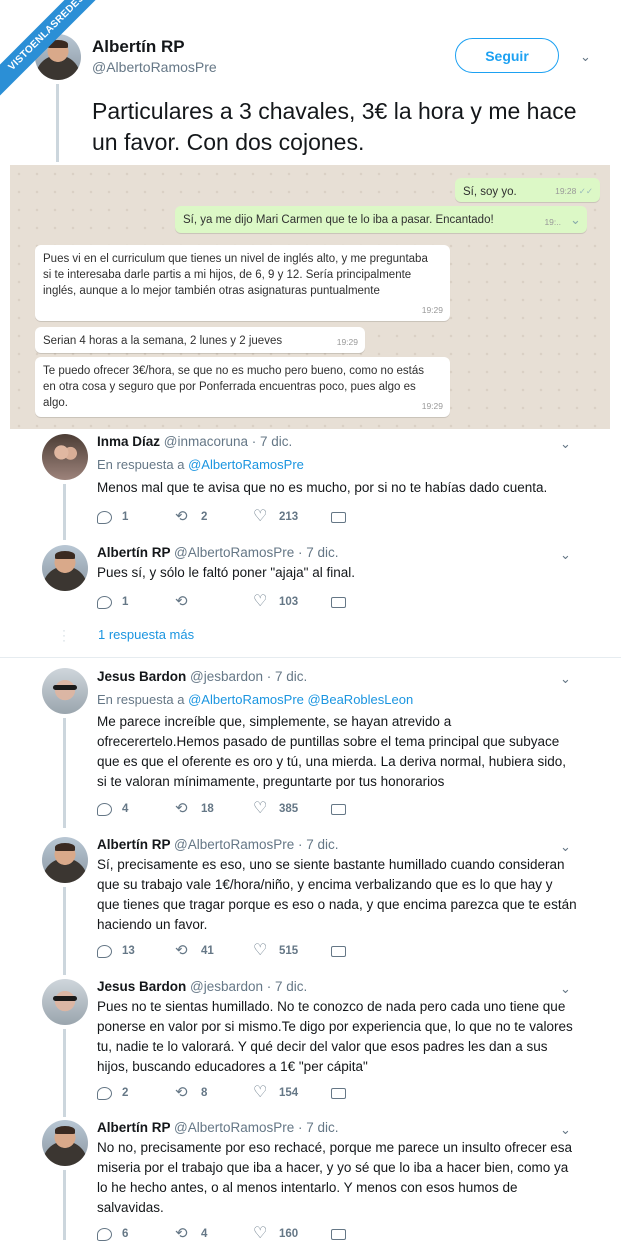 This screenshot has width=621, height=1252. Describe the element at coordinates (246, 464) in the screenshot. I see `mention-link: @AlbertoRamosPre` at that location.